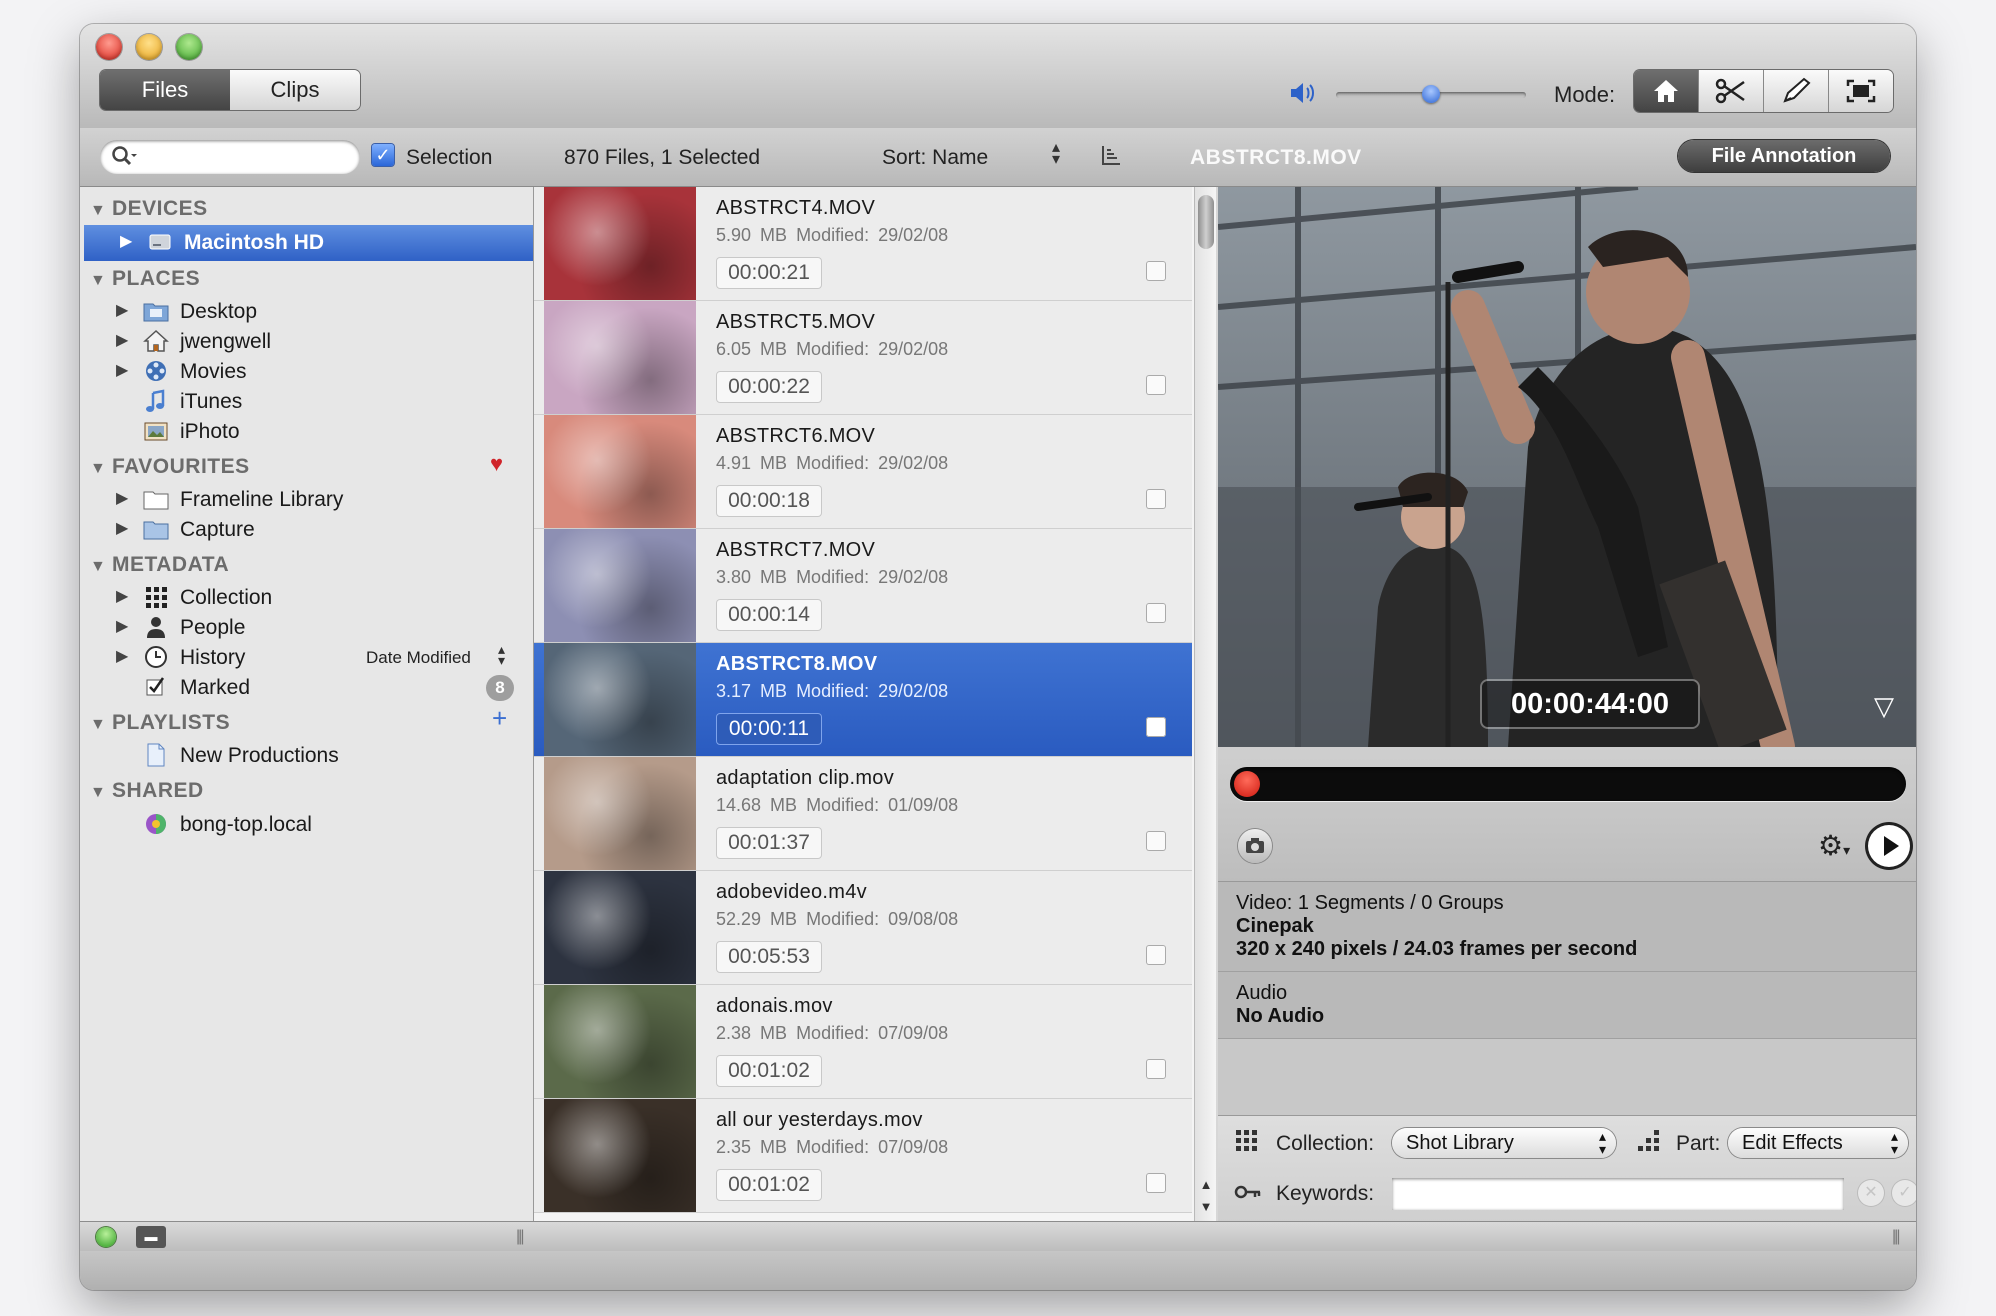 This screenshot has height=1316, width=1996. Describe the element at coordinates (1056, 154) in the screenshot. I see `sort-stepper-icon: ▴ ▾` at that location.